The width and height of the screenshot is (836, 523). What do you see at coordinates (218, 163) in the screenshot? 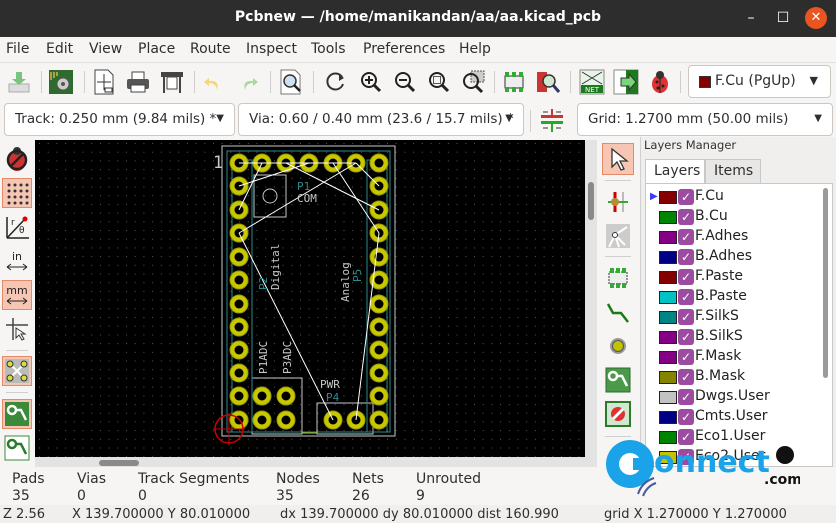
I see `pin1-label: 1` at bounding box center [218, 163].